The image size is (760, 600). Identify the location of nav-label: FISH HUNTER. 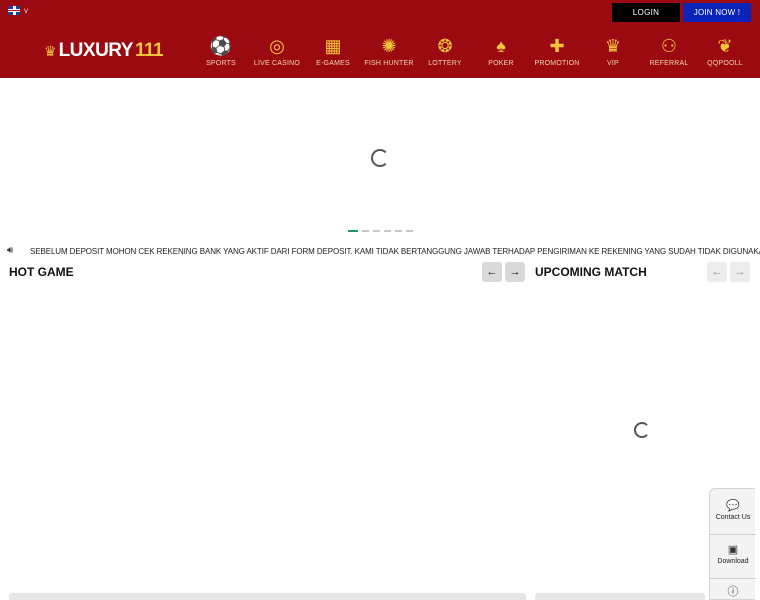
(389, 63).